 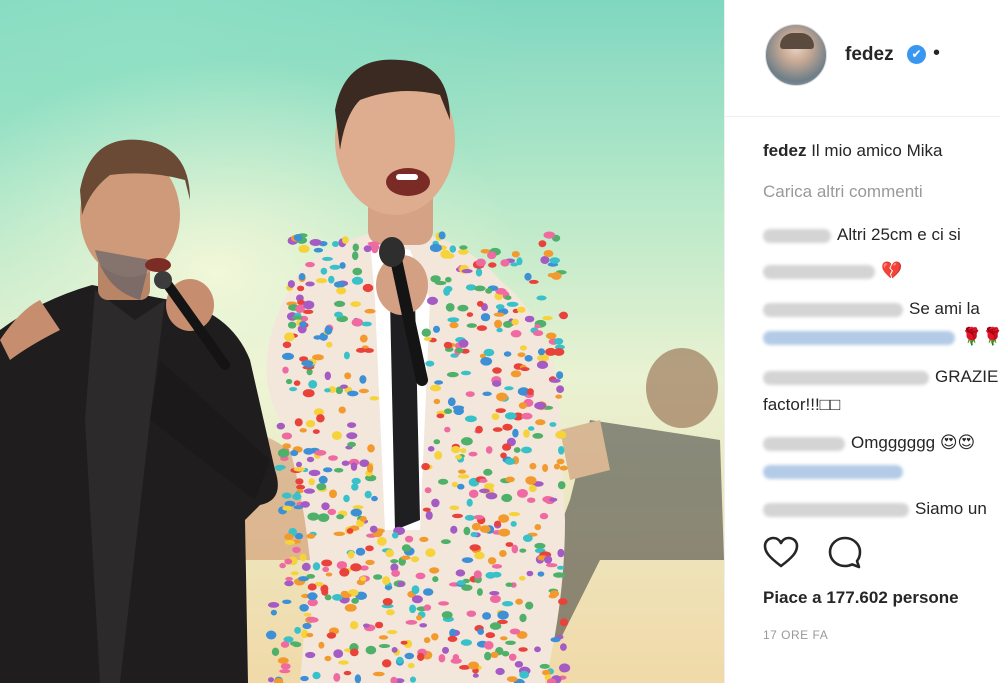 I want to click on caption-text: Il mio amico Mika, so click(x=877, y=150).